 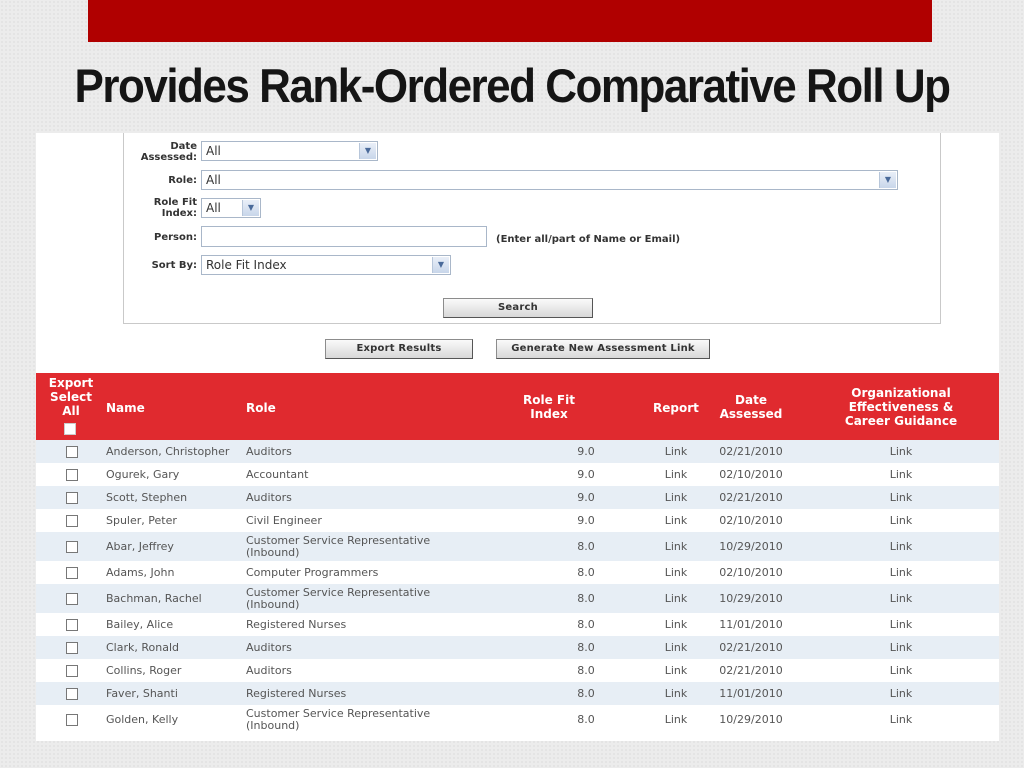 I want to click on row-name: Anderson, Christopher, so click(x=168, y=451).